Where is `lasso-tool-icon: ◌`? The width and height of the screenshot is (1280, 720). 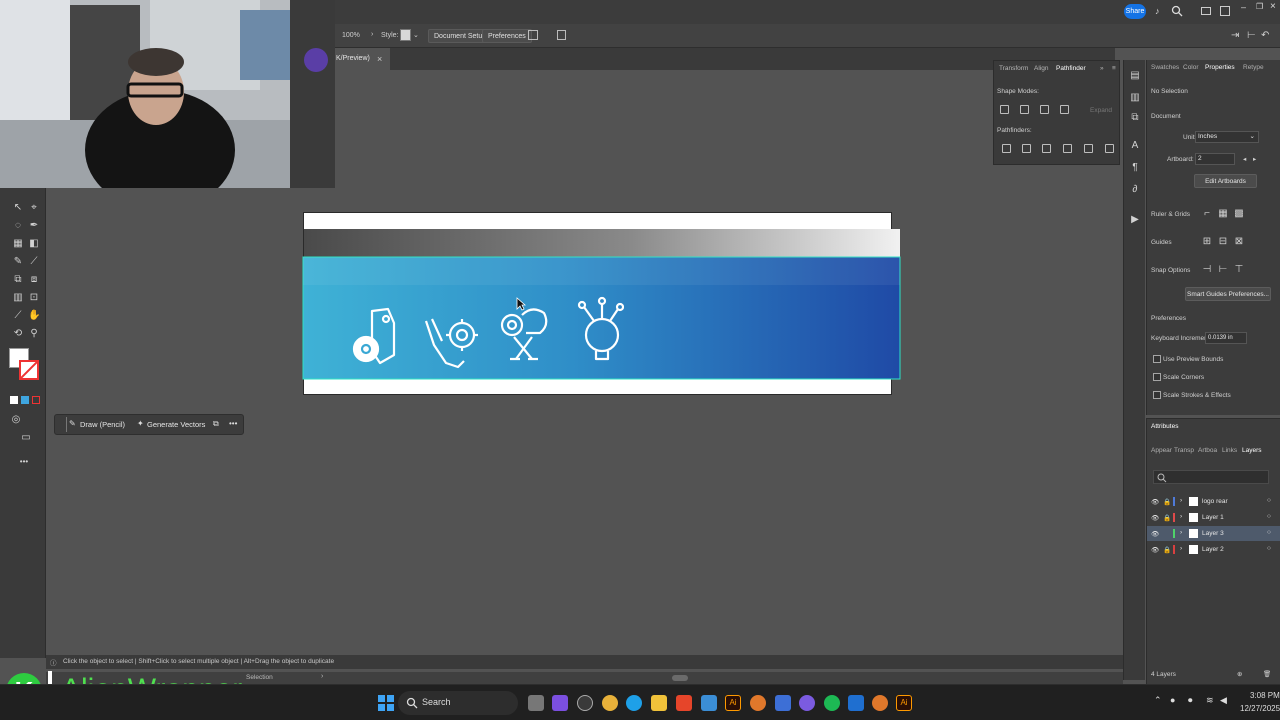 lasso-tool-icon: ◌ is located at coordinates (18, 226).